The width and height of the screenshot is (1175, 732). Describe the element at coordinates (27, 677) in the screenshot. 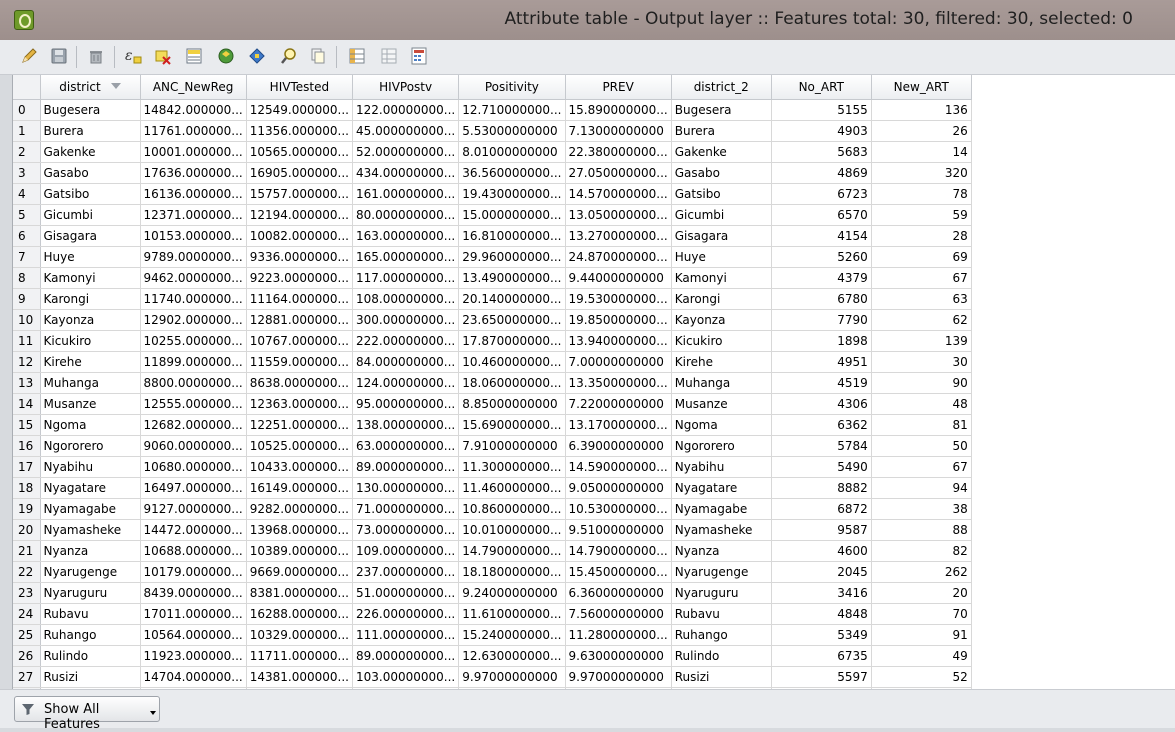

I see `row-header: 27` at that location.